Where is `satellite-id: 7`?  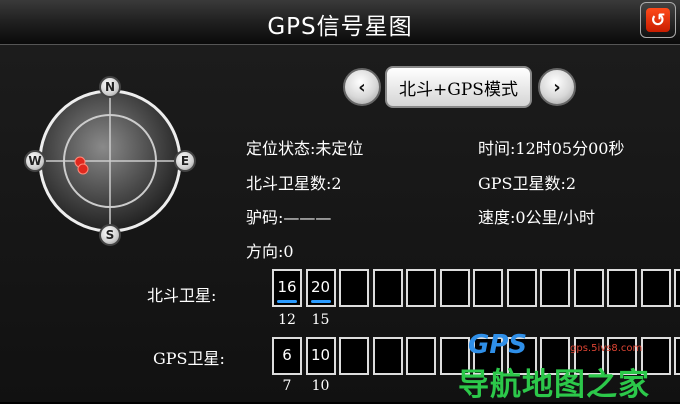
satellite-id: 7 is located at coordinates (287, 386).